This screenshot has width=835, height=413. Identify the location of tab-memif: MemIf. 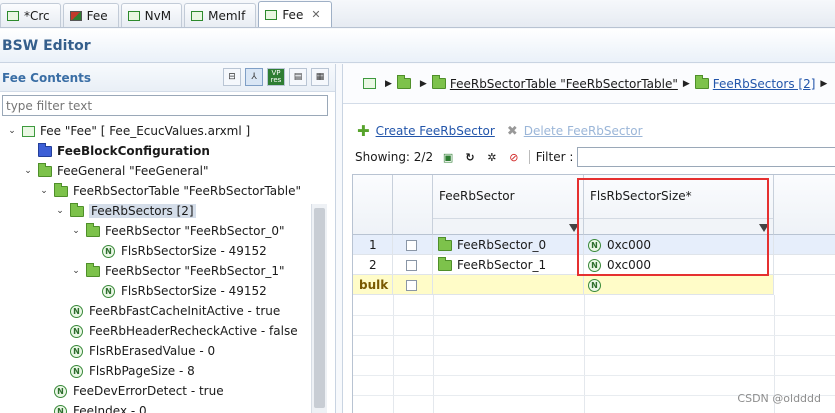
(220, 15).